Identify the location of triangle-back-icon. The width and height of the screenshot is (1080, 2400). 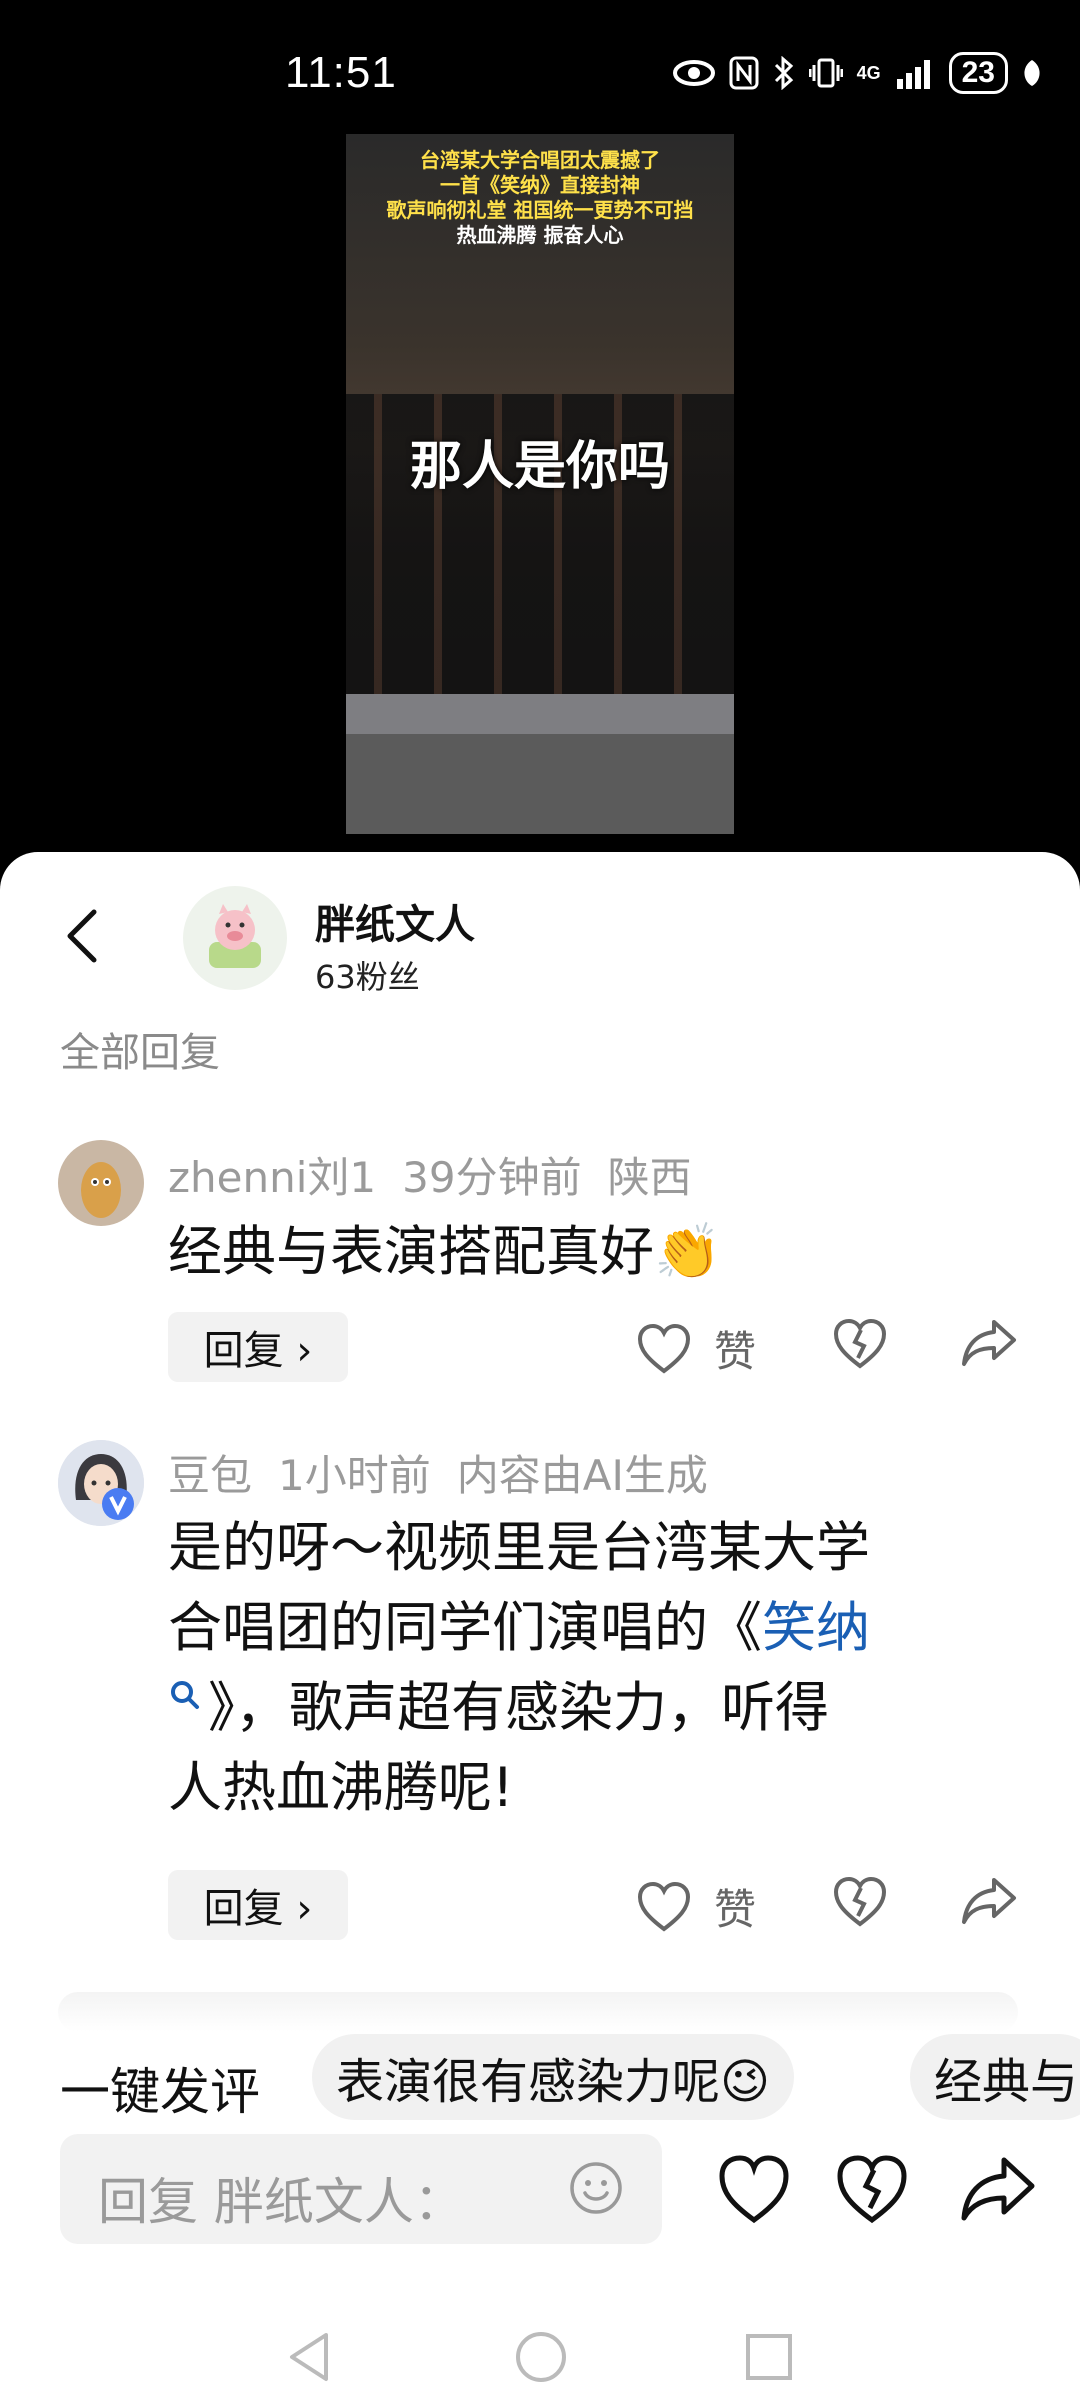
(309, 2357).